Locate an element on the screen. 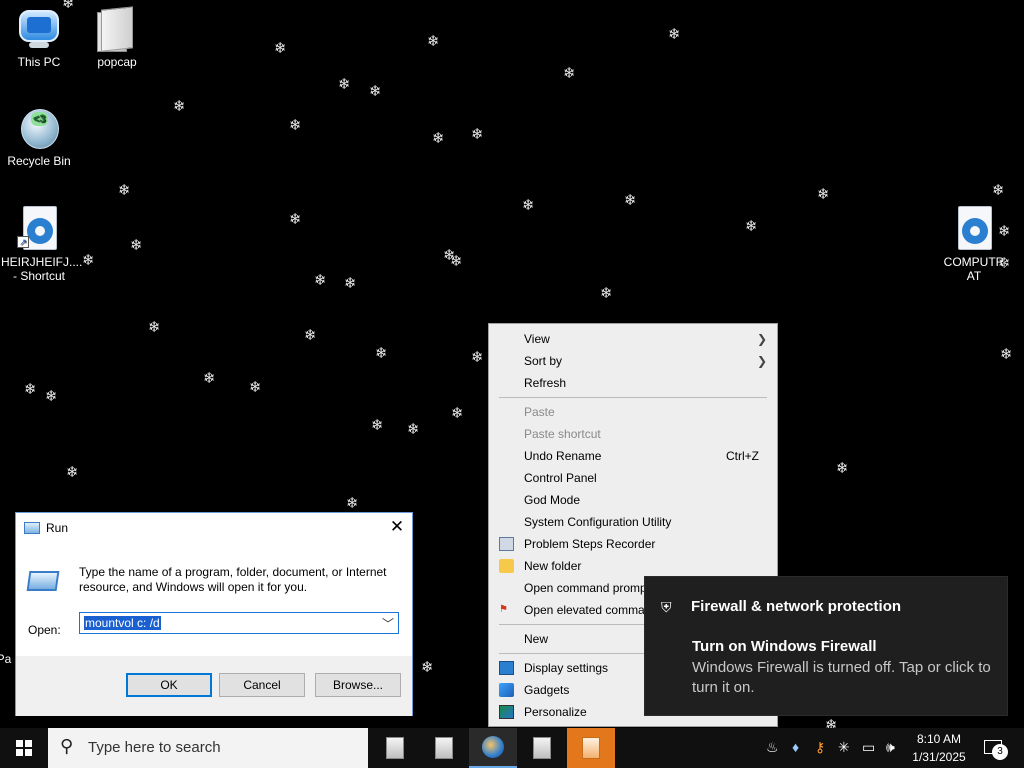 Image resolution: width=1024 pixels, height=768 pixels. menu-item-view: View ❯ is located at coordinates (633, 339).